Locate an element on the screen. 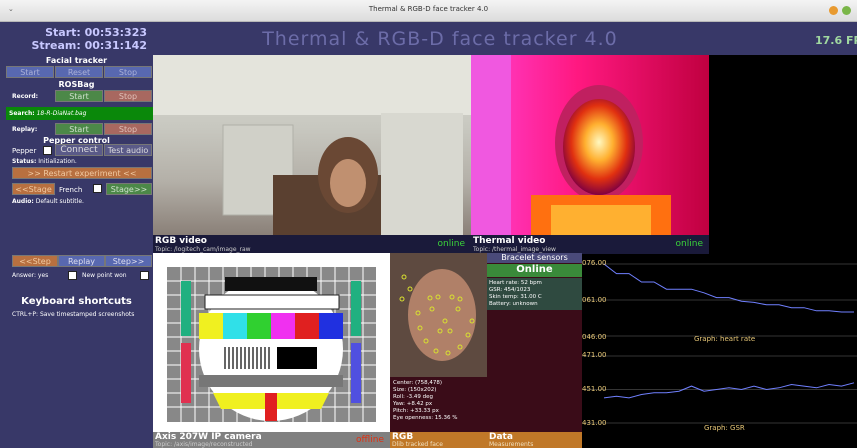 This screenshot has width=857, height=448. thermal-video-image is located at coordinates (590, 145).